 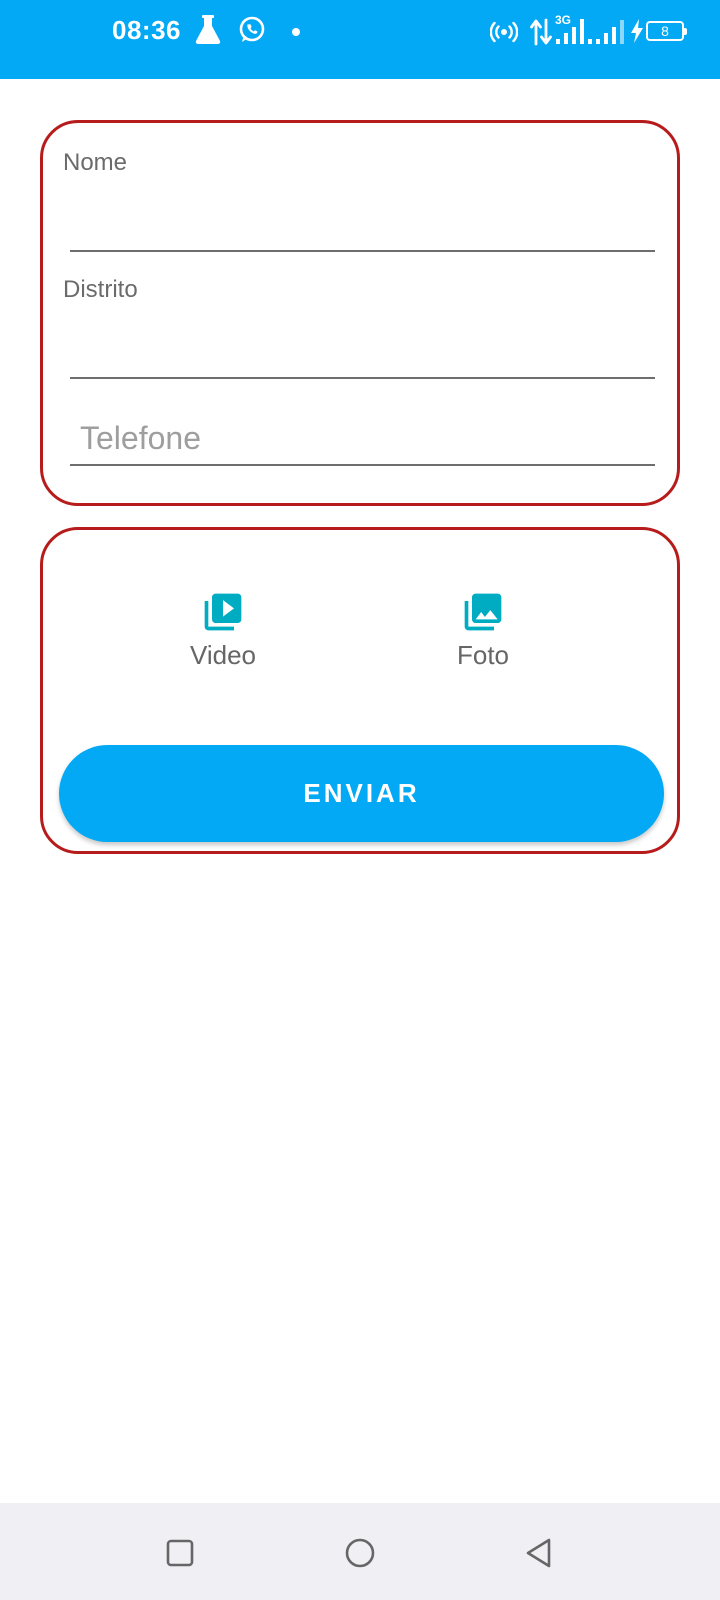 I want to click on navigation-bar, so click(x=360, y=1551).